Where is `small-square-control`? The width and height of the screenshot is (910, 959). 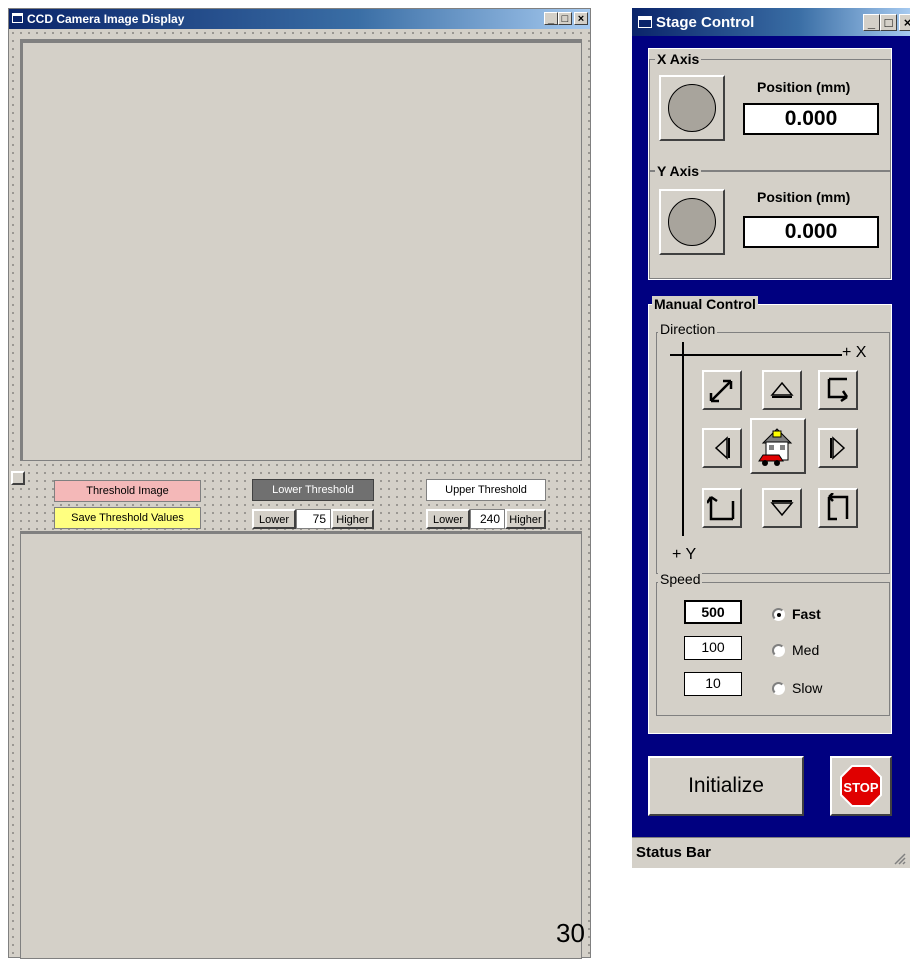
small-square-control is located at coordinates (18, 478).